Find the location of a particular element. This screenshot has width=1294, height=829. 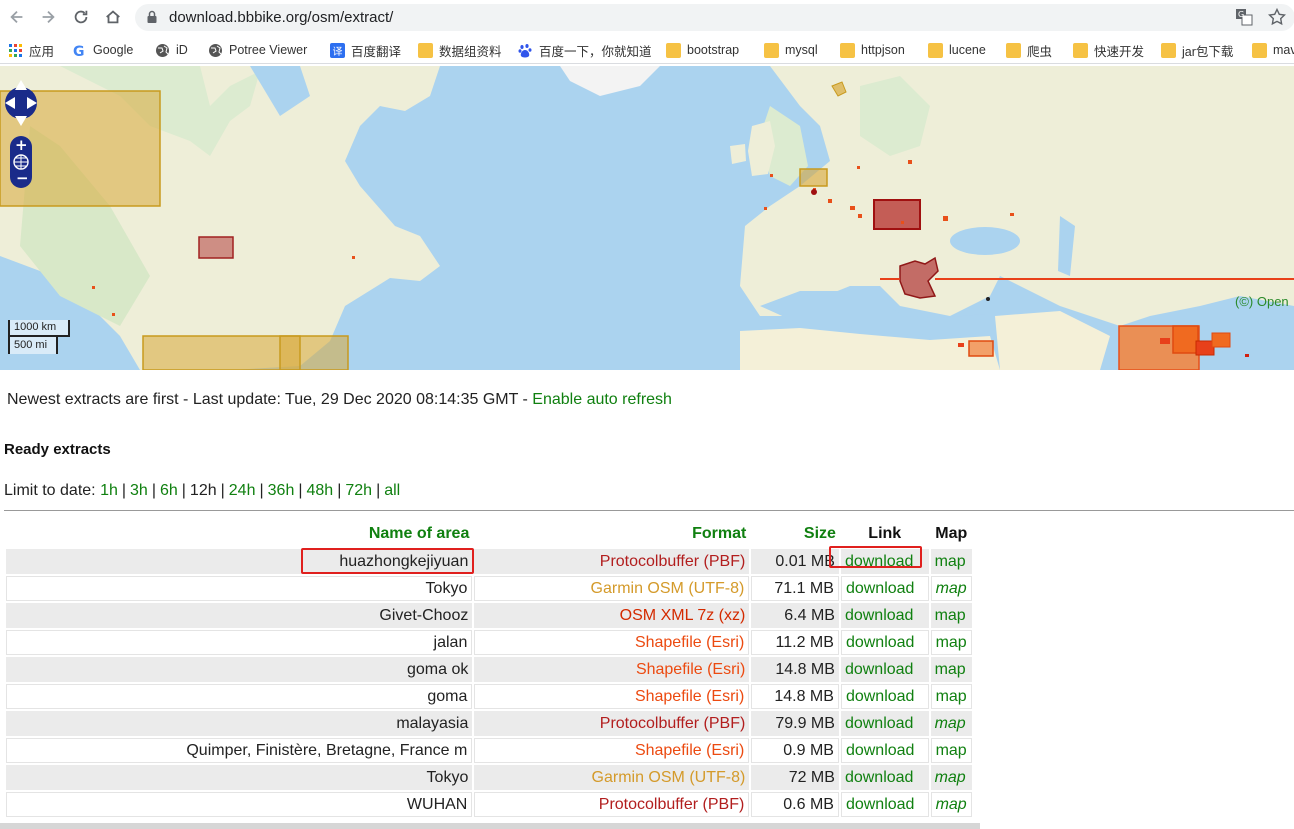

limit-48h: 48h is located at coordinates (320, 490).